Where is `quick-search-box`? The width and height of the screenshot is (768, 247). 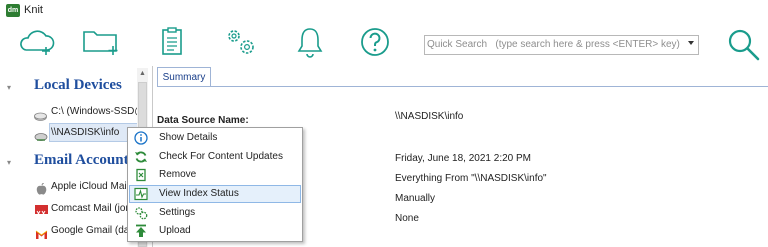
quick-search-box is located at coordinates (561, 45).